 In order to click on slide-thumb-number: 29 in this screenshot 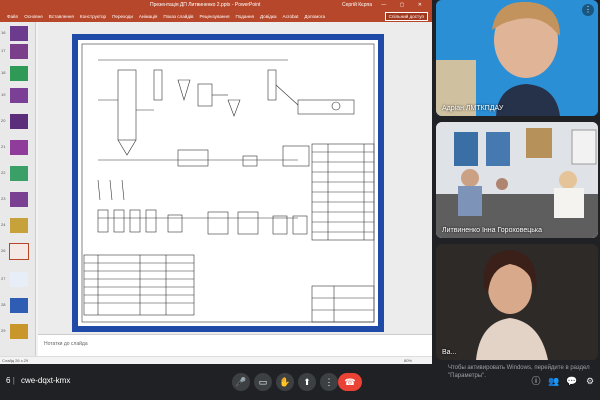, I will do `click(3, 330)`.